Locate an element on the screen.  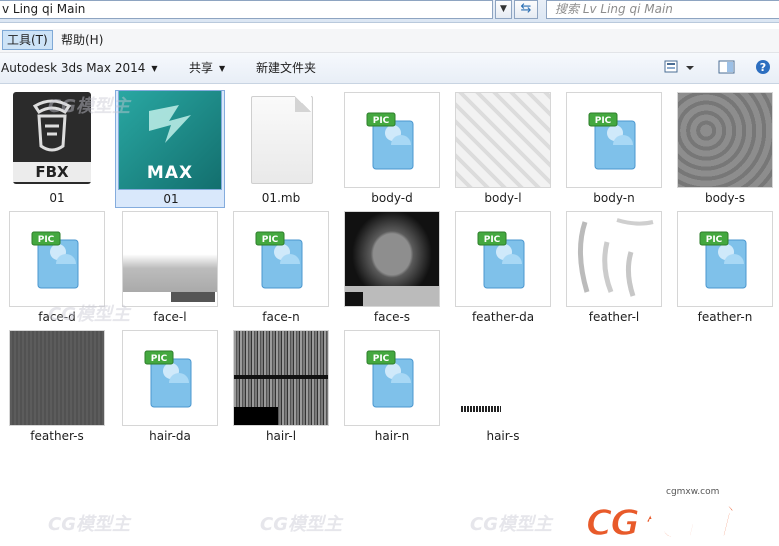
file-item: feather-l is located at coordinates (614, 268).